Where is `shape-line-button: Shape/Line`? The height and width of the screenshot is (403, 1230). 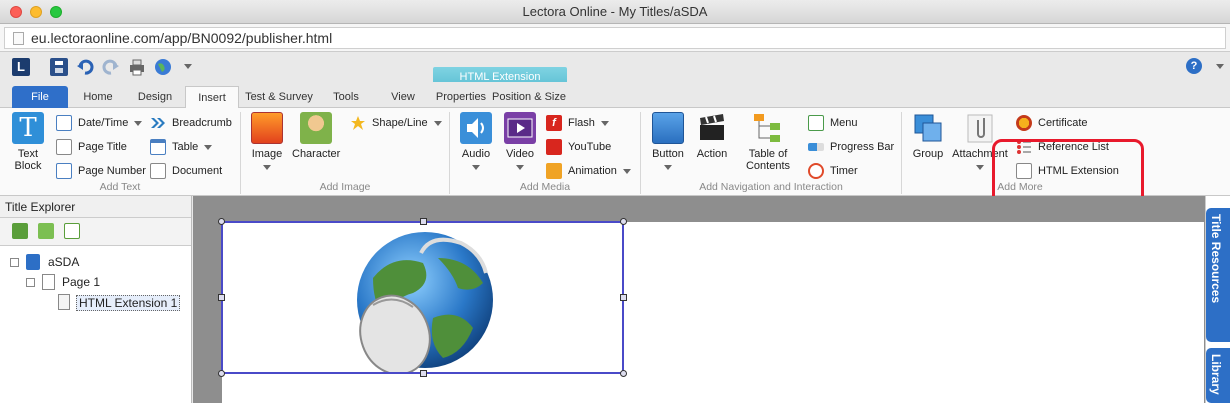 shape-line-button: Shape/Line is located at coordinates (396, 123).